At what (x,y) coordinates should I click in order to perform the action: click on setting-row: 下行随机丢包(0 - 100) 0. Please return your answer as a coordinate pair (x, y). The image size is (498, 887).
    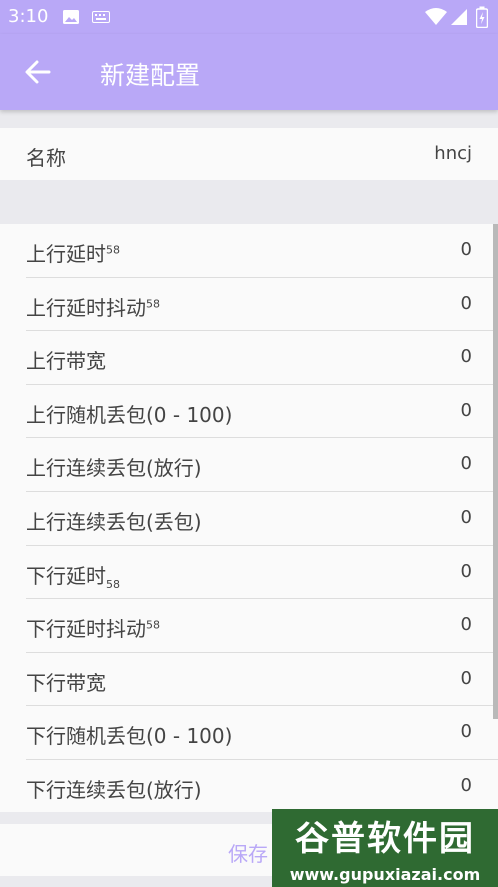
    Looking at the image, I should click on (249, 733).